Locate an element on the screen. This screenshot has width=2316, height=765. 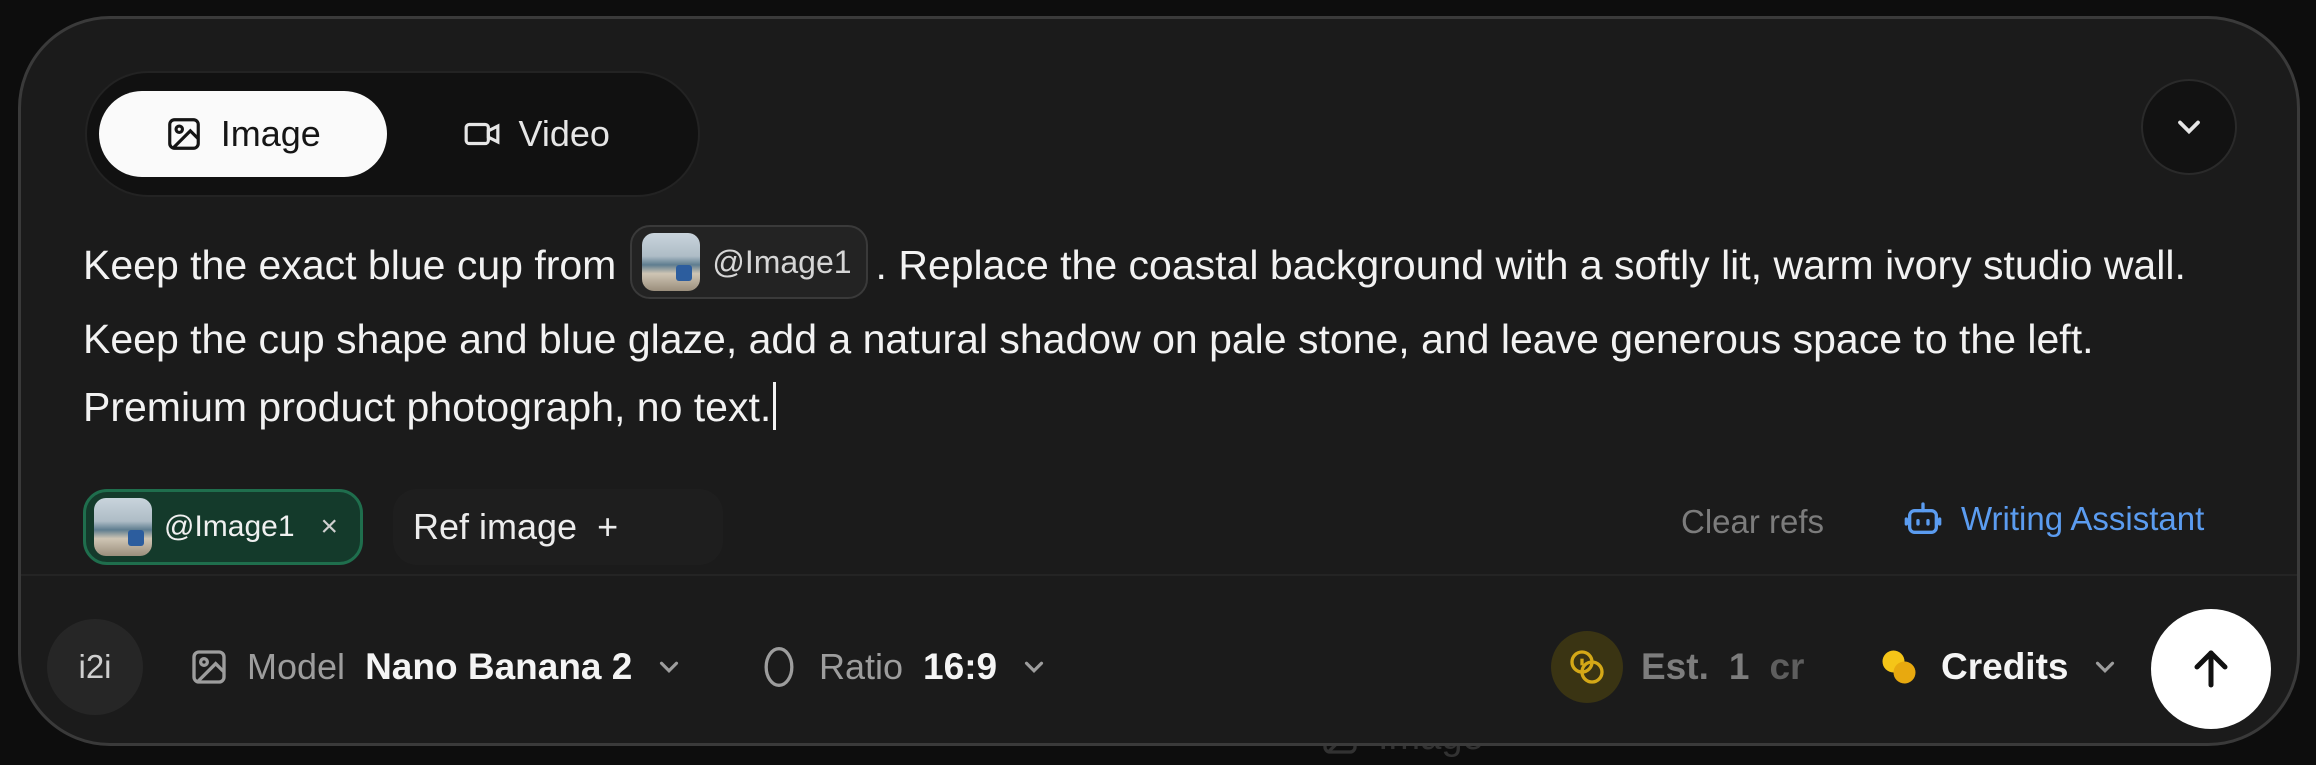
mode-badge: i2i is located at coordinates (95, 667).